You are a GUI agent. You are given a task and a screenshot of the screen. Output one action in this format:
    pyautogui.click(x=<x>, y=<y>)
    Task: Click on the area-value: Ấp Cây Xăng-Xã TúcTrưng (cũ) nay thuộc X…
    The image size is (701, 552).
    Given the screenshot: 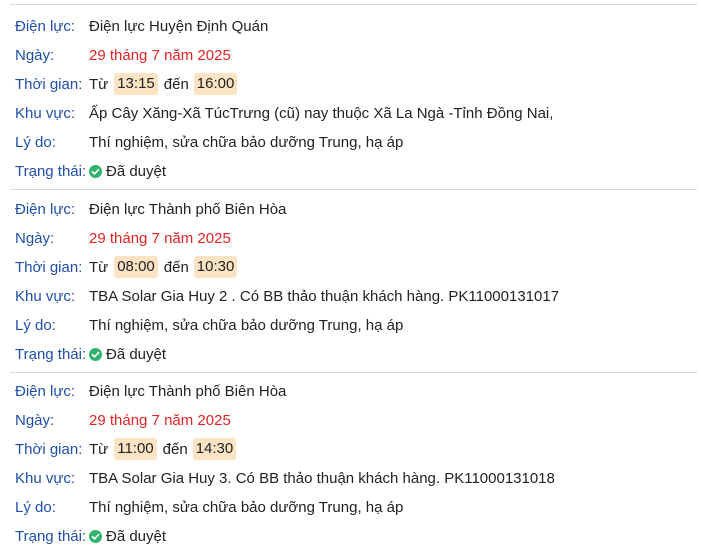 What is the action you would take?
    pyautogui.click(x=321, y=113)
    